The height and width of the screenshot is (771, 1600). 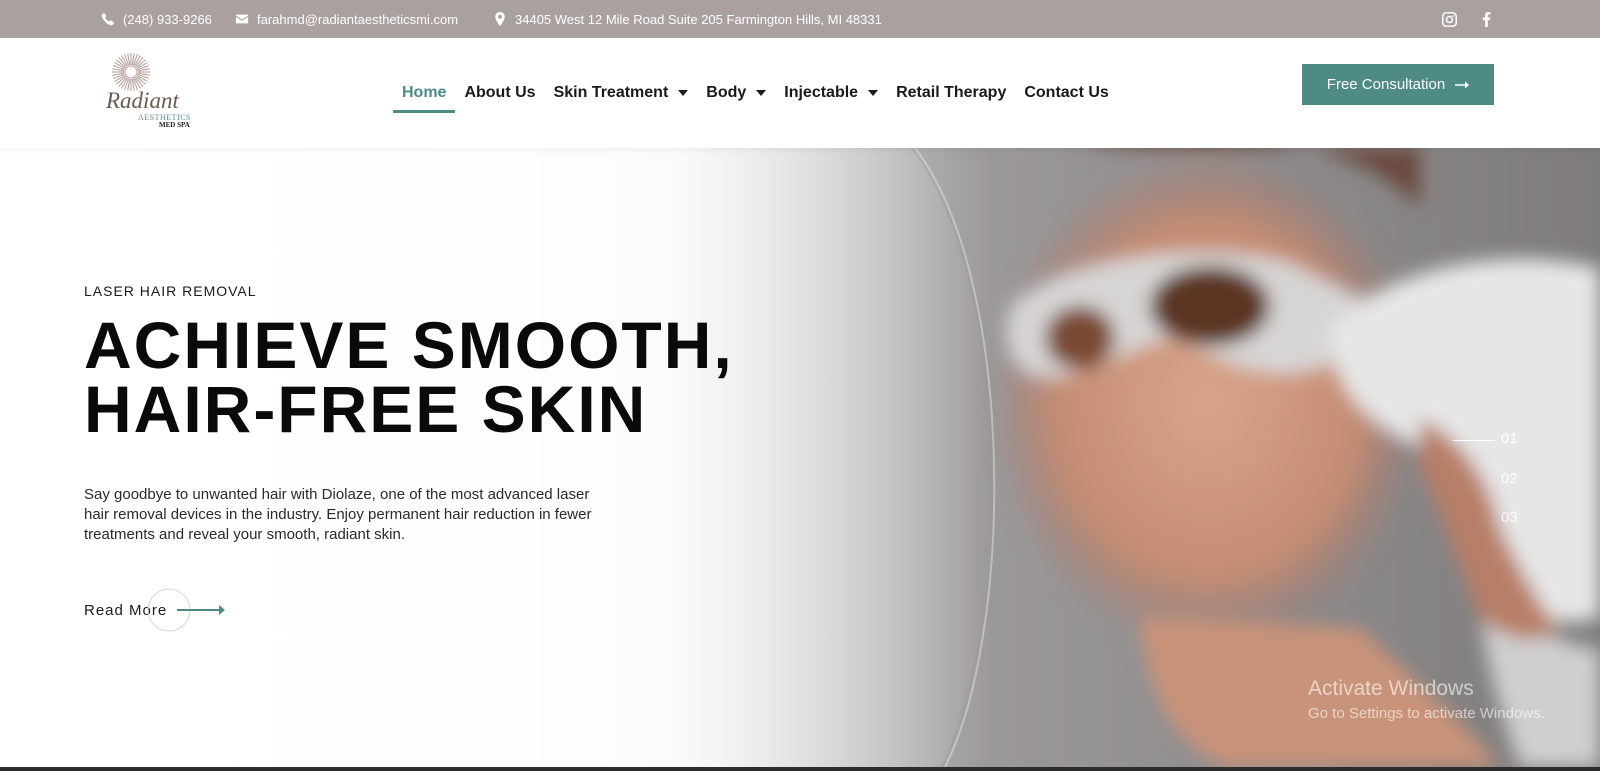 I want to click on nav-item-label: Home, so click(x=424, y=92).